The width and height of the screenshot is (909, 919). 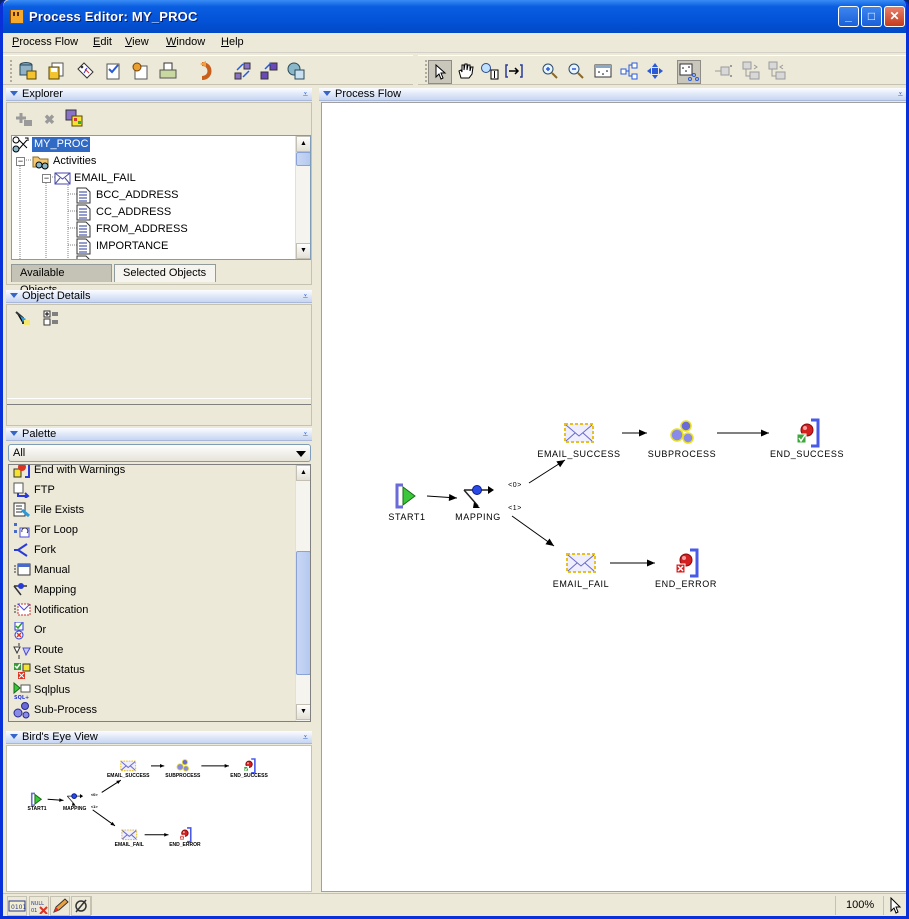 I want to click on menu-edit: Edit, so click(x=102, y=42).